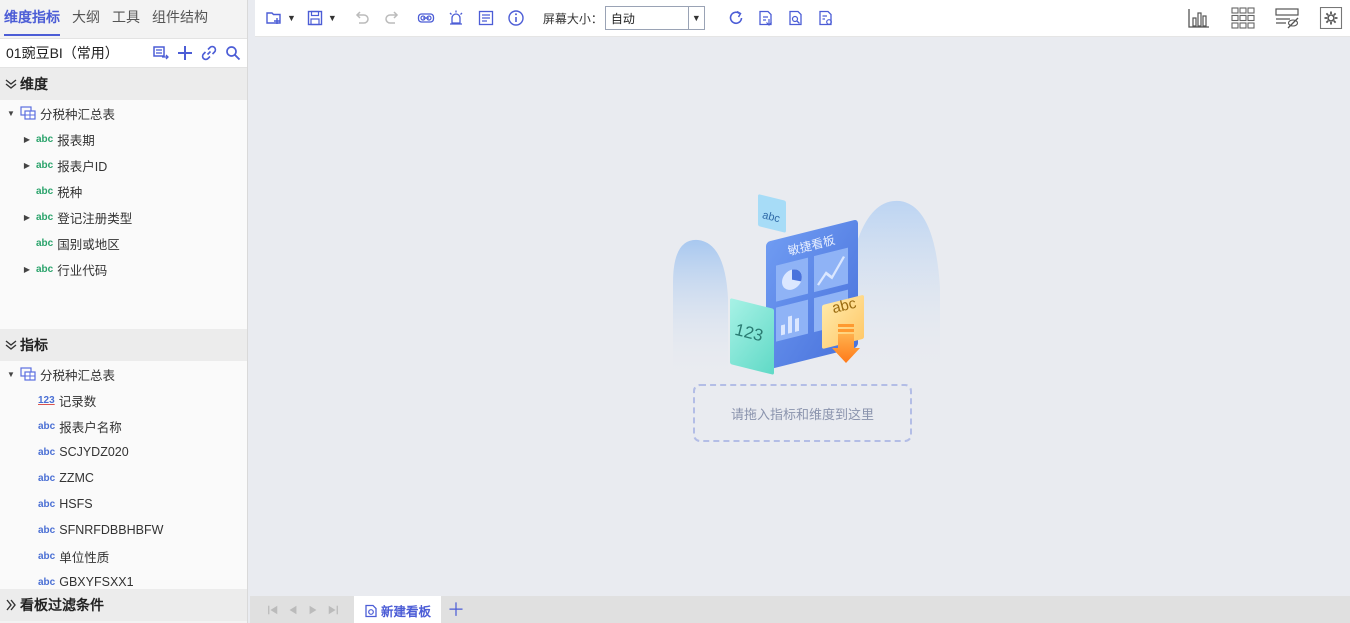 The image size is (1350, 623). What do you see at coordinates (362, 18) in the screenshot?
I see `undo-icon` at bounding box center [362, 18].